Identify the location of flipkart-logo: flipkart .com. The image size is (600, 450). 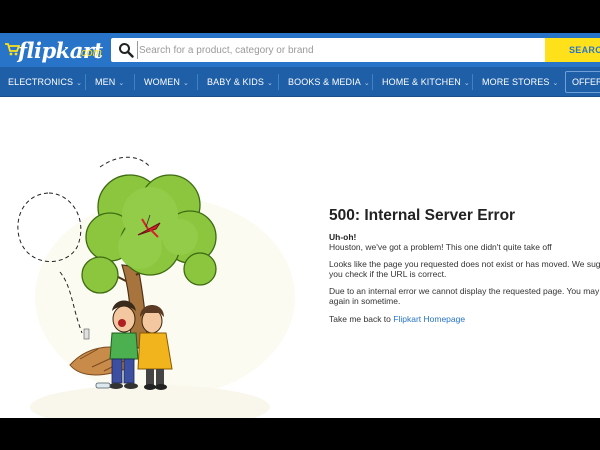
(53, 50).